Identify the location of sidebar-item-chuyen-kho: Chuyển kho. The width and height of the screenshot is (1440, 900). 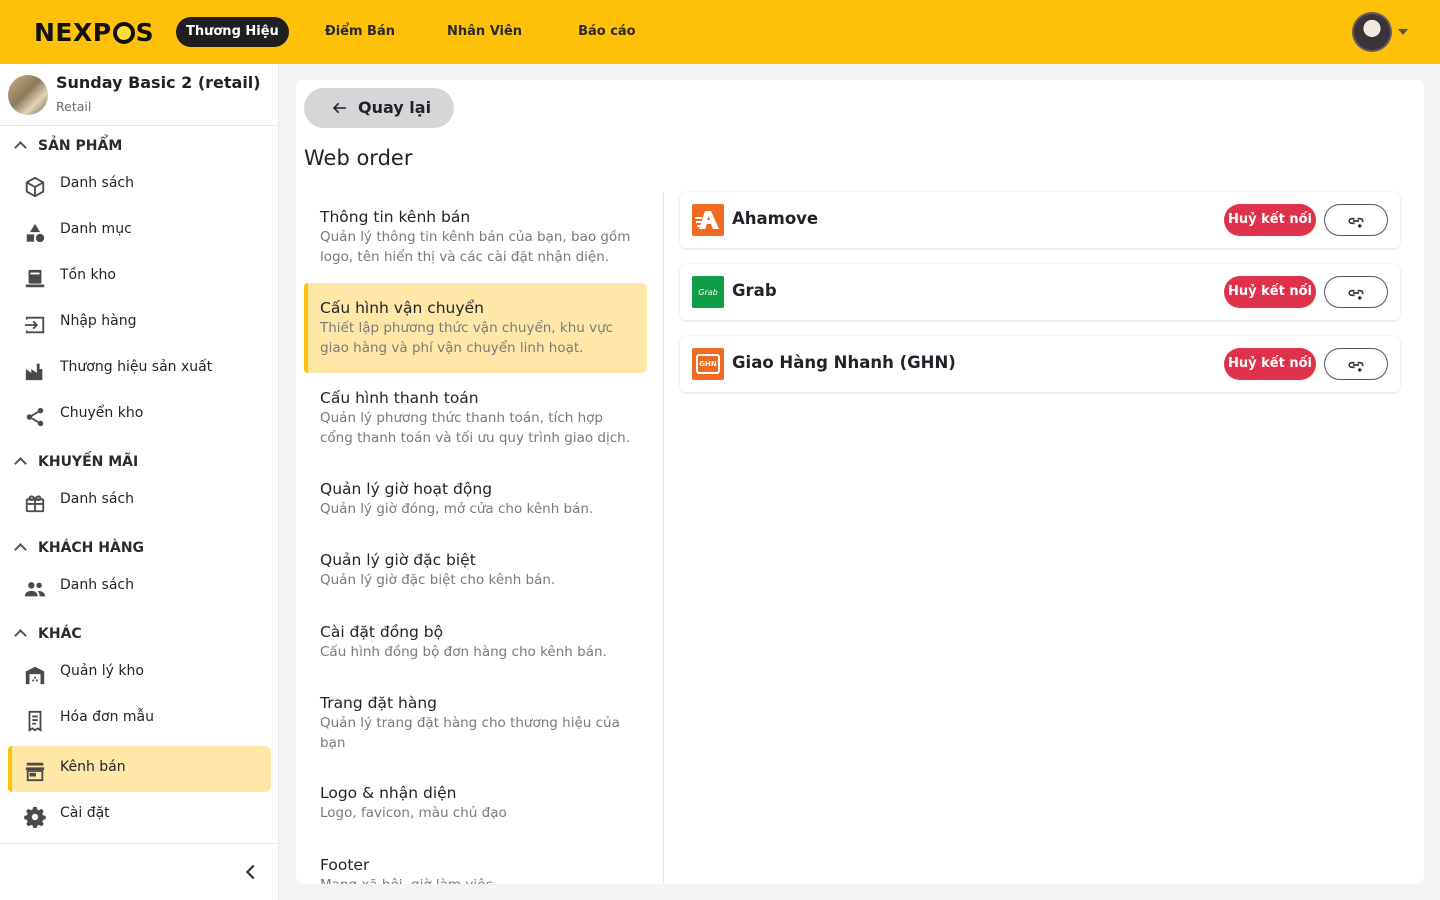
(139, 415).